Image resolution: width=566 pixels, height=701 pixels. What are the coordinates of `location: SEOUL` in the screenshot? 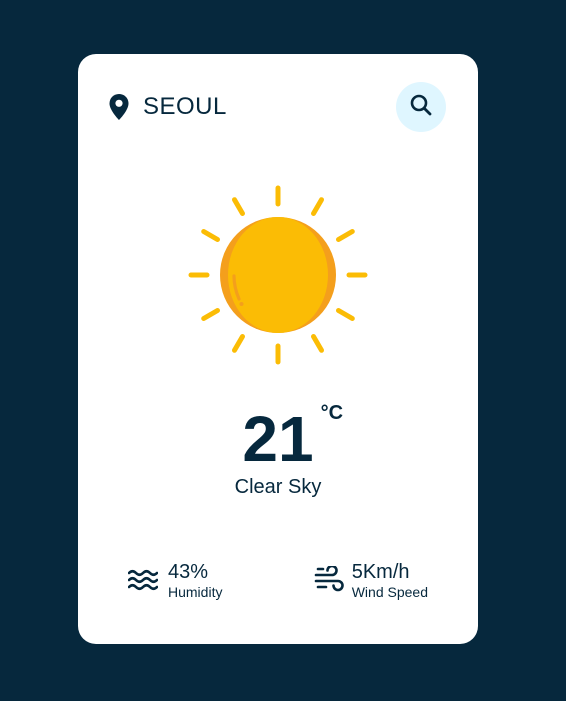 It's located at (167, 107).